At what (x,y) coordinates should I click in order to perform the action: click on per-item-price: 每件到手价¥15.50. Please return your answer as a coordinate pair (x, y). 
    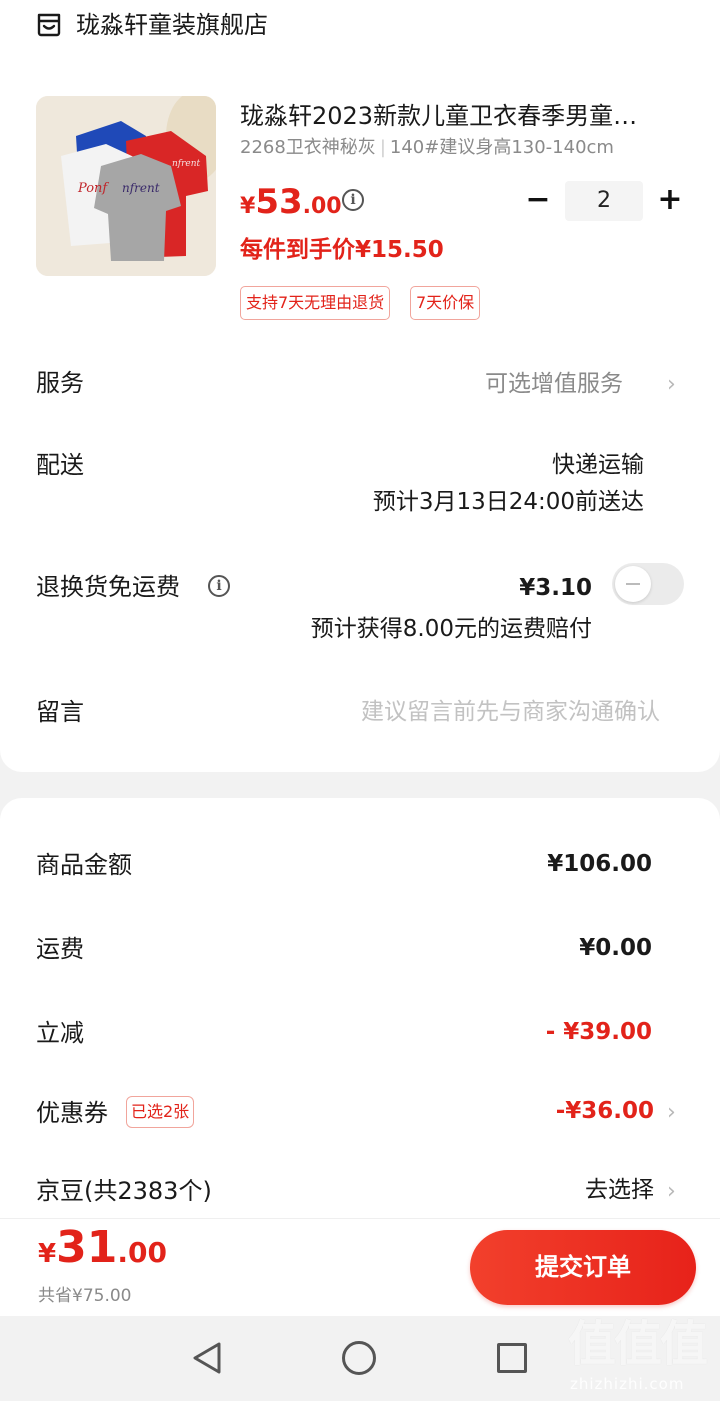
    Looking at the image, I should click on (342, 250).